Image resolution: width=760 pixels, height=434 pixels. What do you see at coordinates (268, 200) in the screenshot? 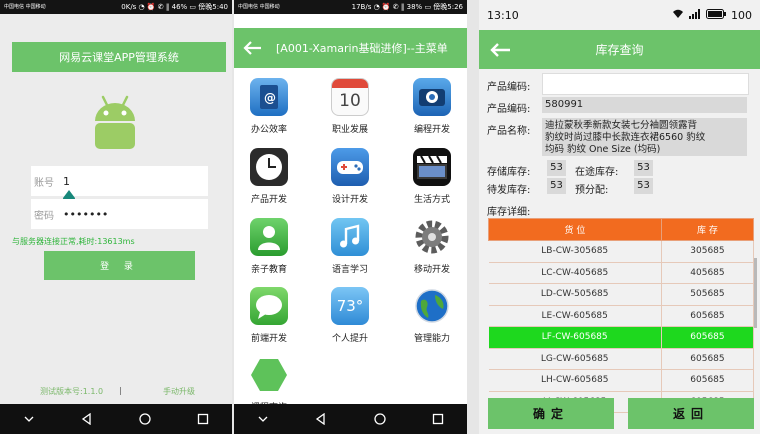
I see `menu-item-label: 产品开发` at bounding box center [268, 200].